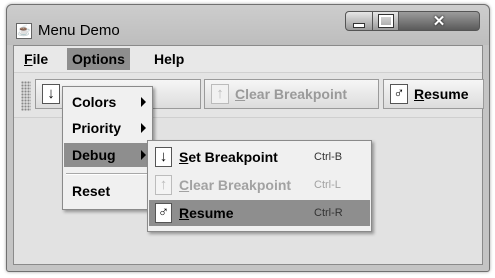 The image size is (495, 278). Describe the element at coordinates (328, 157) in the screenshot. I see `accelerator-ctrl-b: Ctrl-B` at that location.